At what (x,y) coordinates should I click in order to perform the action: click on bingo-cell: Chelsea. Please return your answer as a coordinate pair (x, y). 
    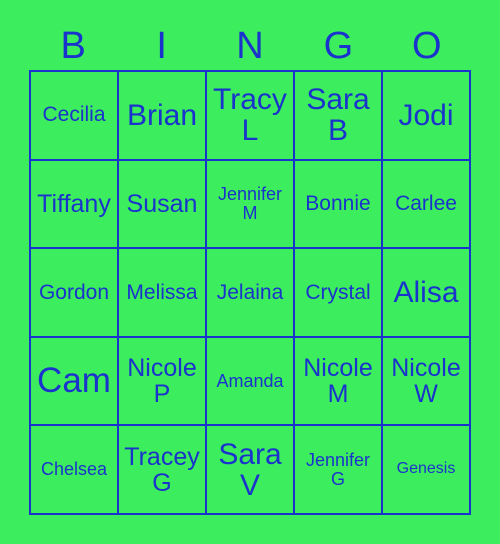
    Looking at the image, I should click on (75, 470).